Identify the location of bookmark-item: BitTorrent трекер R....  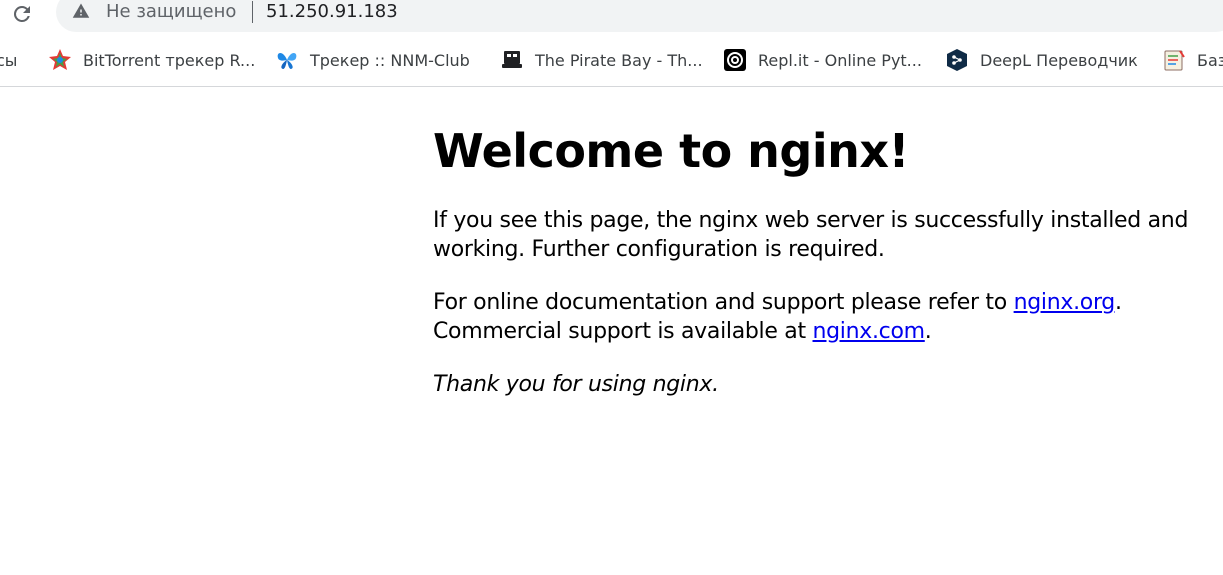
(151, 60).